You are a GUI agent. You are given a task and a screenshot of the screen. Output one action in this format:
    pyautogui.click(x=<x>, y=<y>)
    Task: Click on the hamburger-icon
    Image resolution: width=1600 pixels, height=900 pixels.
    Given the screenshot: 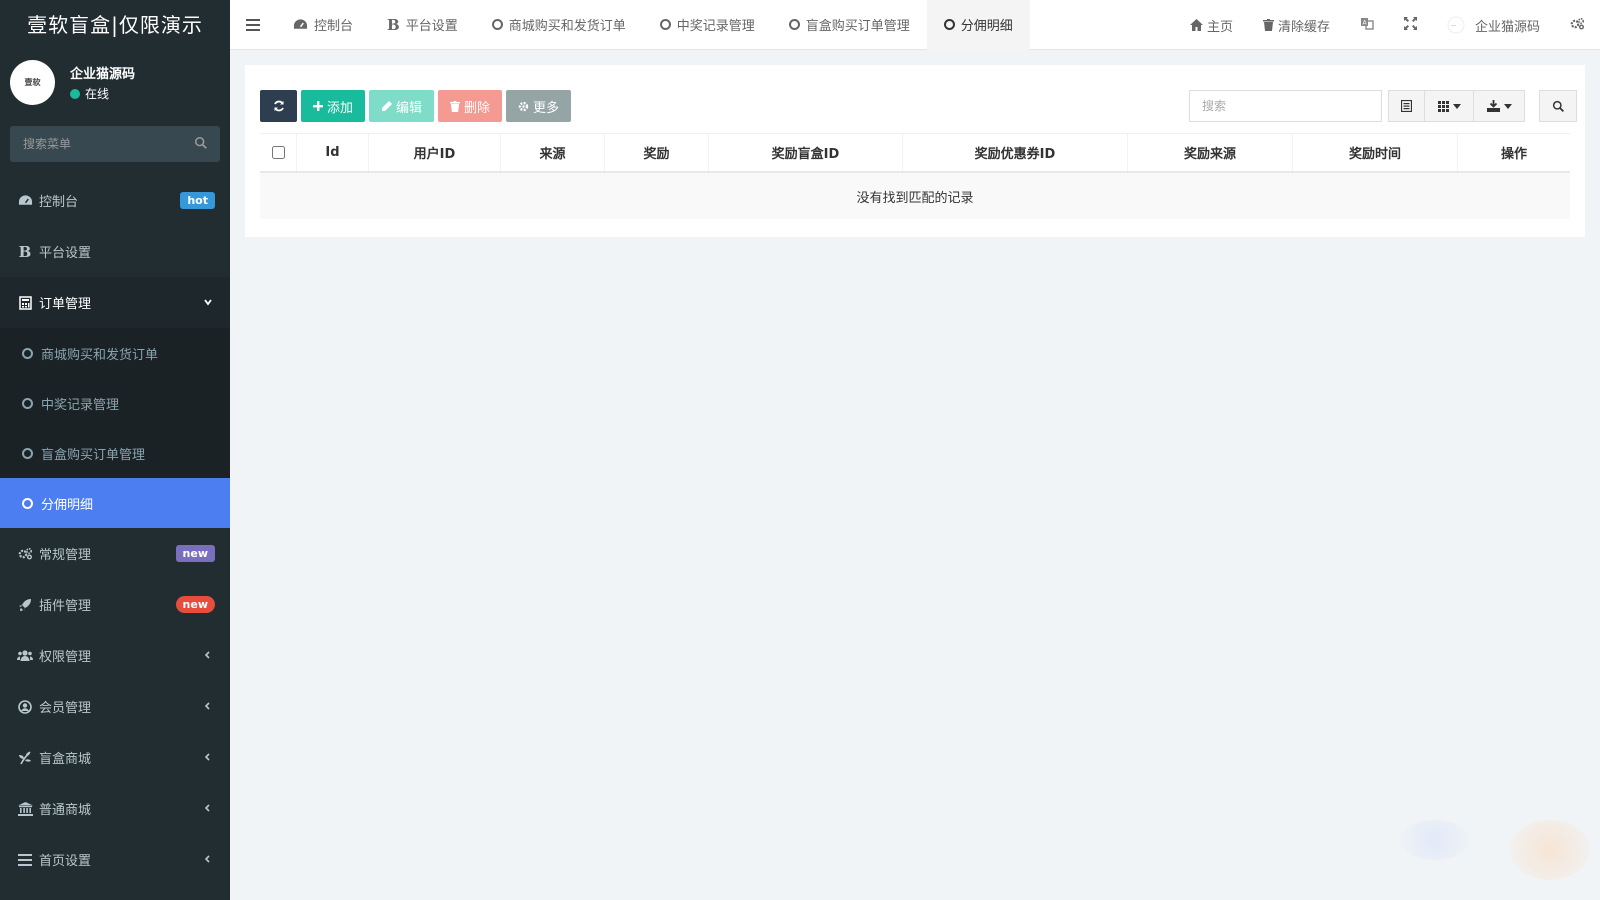 What is the action you would take?
    pyautogui.click(x=253, y=24)
    